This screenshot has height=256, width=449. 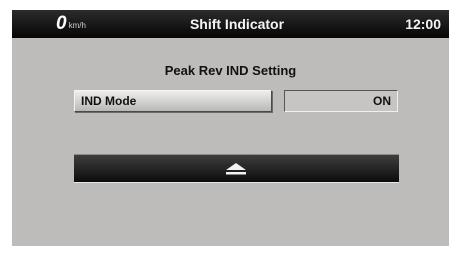 I want to click on ind-mode-label: IND Mode, so click(x=109, y=101).